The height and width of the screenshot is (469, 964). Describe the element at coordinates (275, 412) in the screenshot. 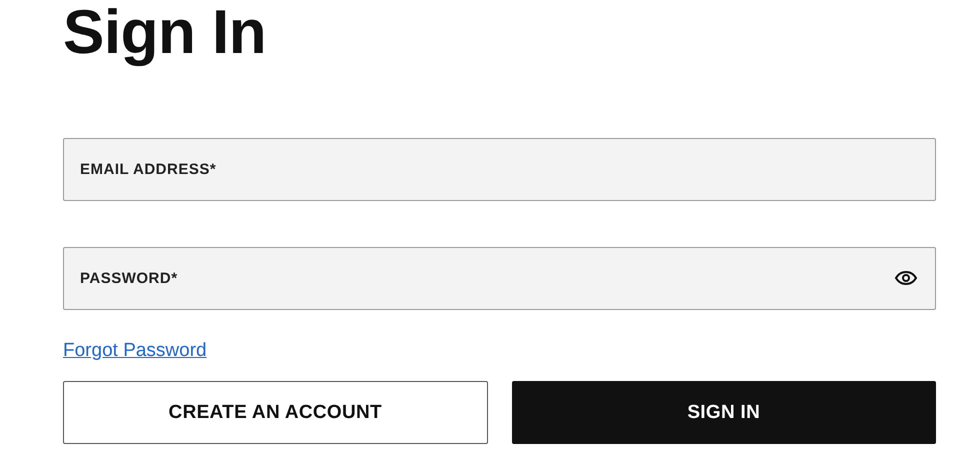

I see `create-account-button: CREATE AN ACCOUNT` at that location.